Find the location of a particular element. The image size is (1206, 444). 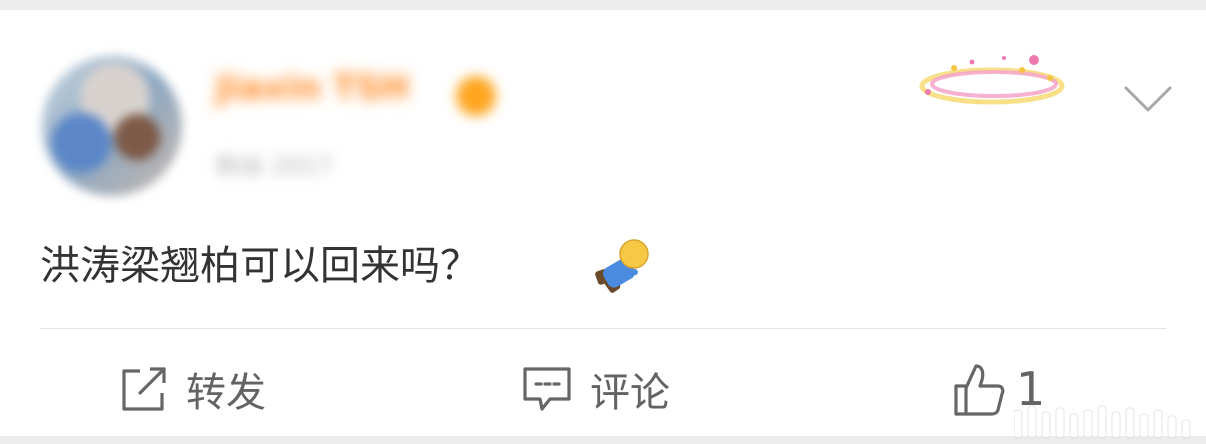

comment-button: 评论 is located at coordinates (595, 389).